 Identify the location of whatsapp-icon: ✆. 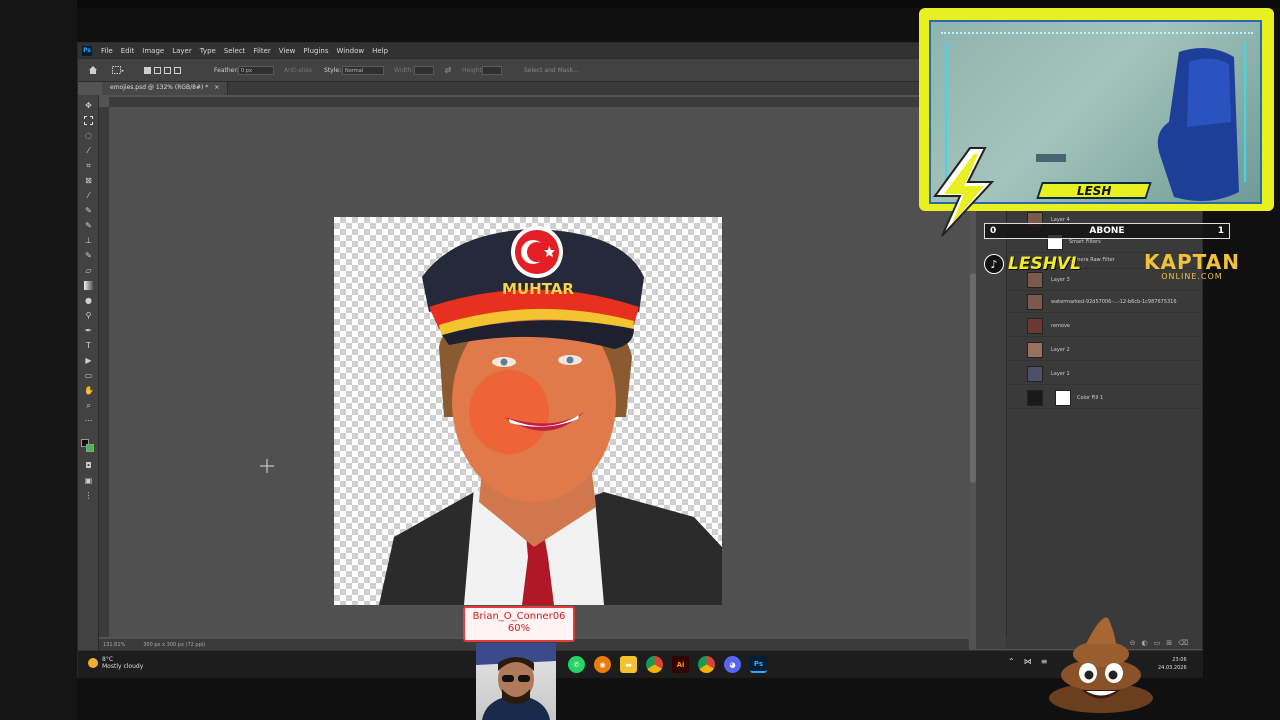
(576, 664).